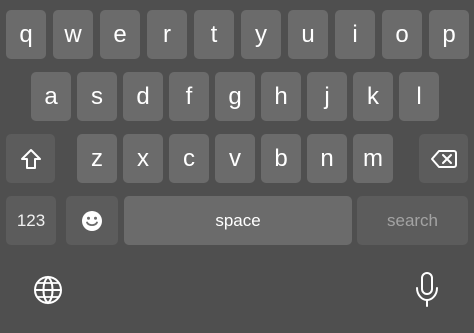  I want to click on microphone-icon, so click(427, 289).